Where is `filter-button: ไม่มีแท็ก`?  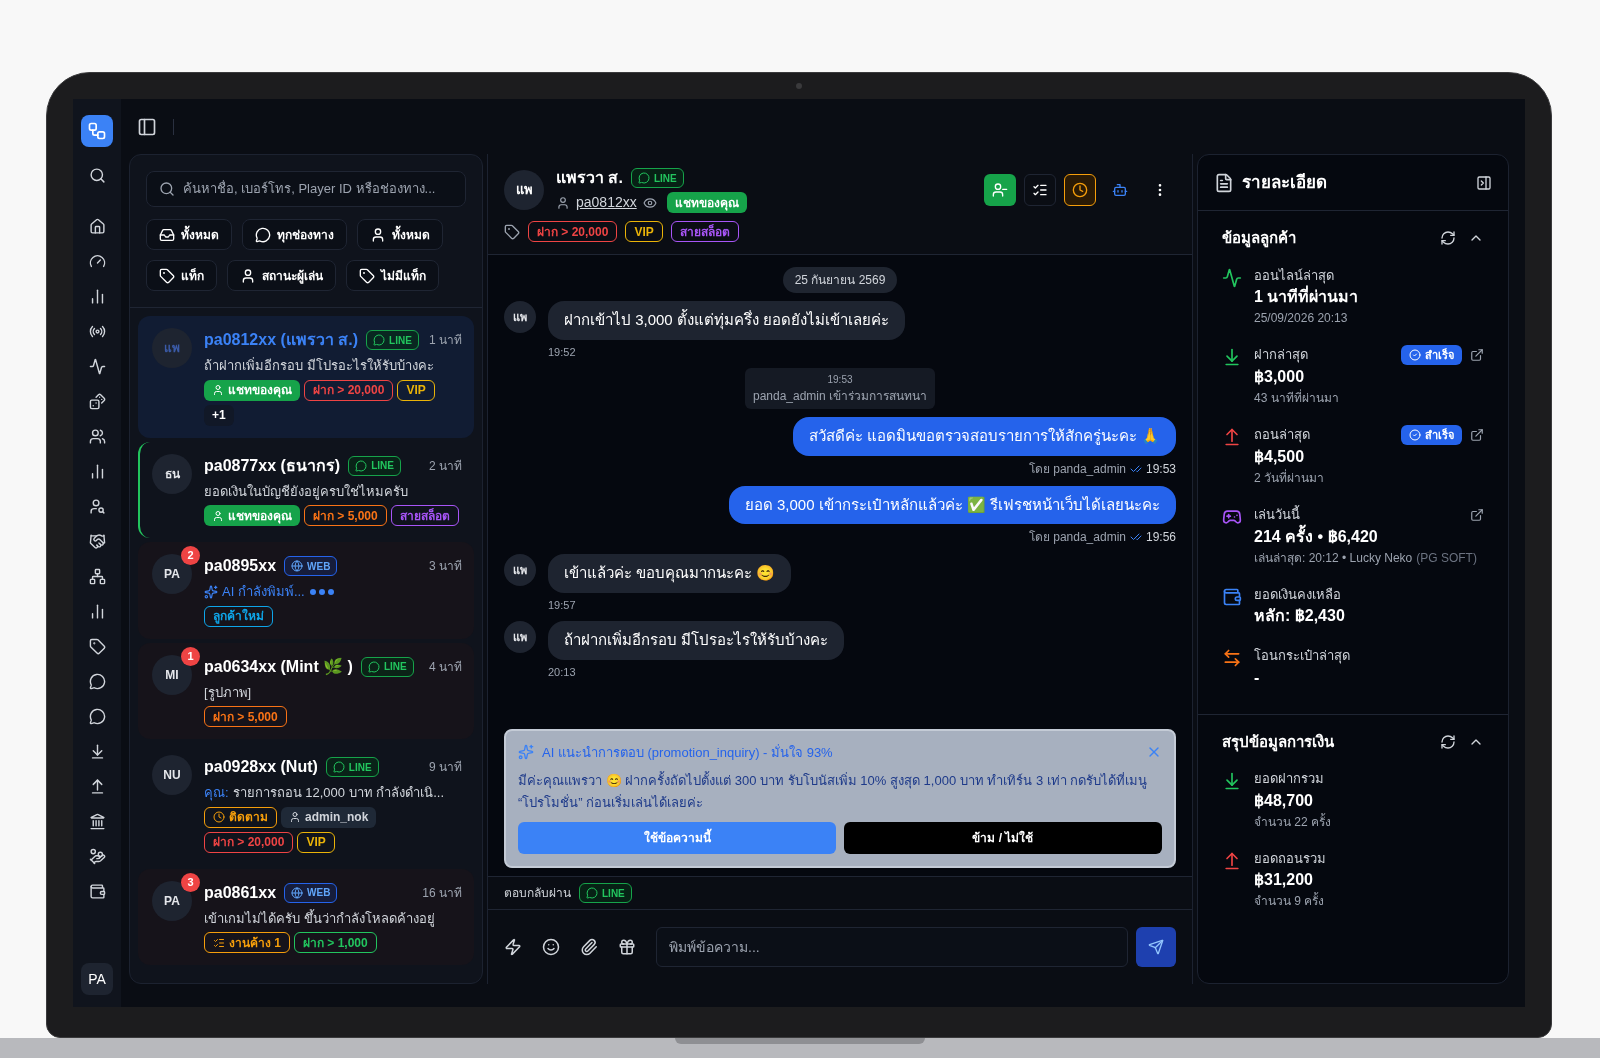 filter-button: ไม่มีแท็ก is located at coordinates (392, 275).